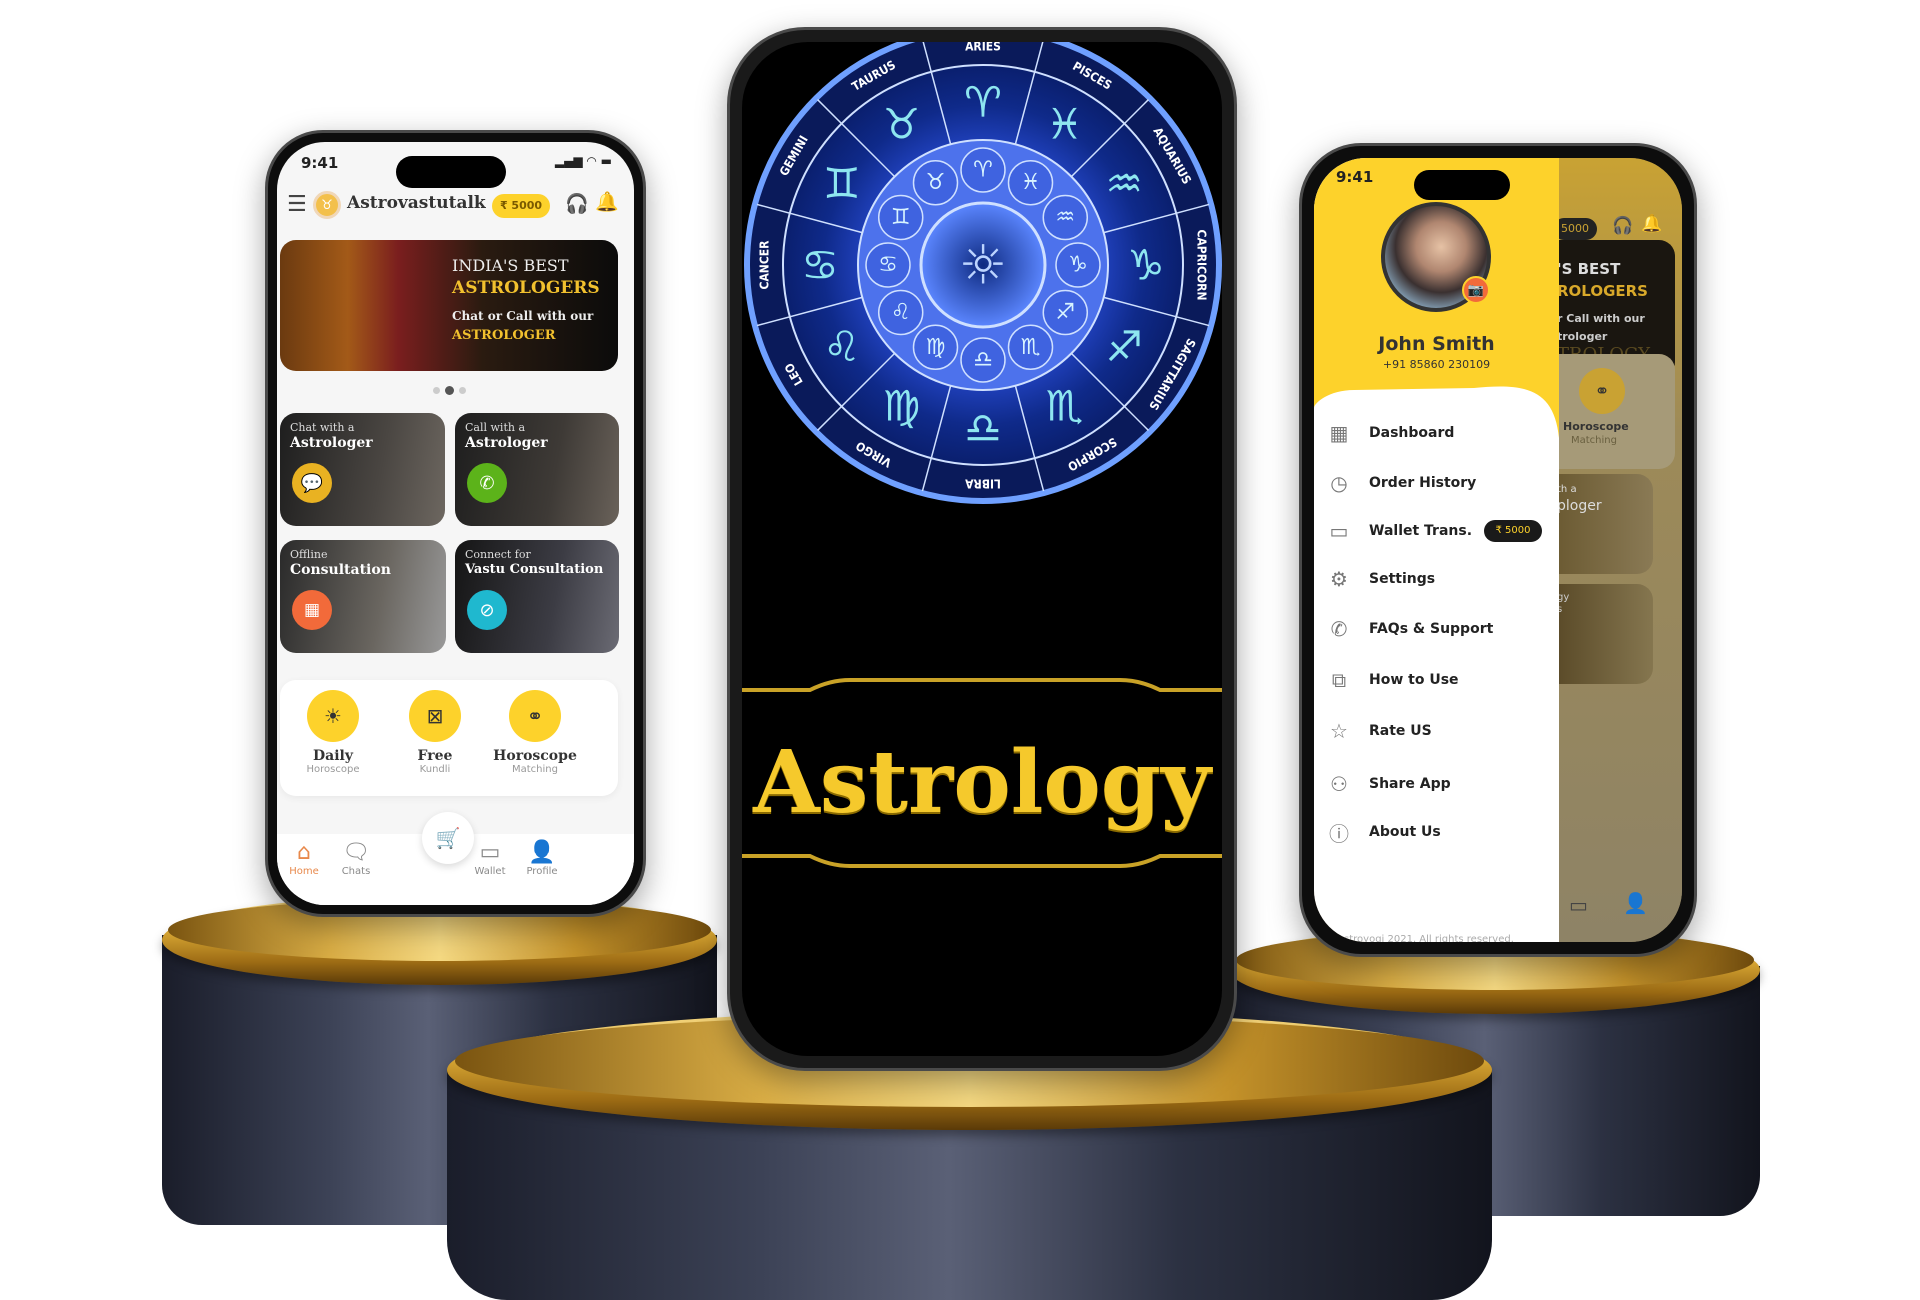 This screenshot has height=1300, width=1920. Describe the element at coordinates (1339, 784) in the screenshot. I see `users-icon: ⚇` at that location.